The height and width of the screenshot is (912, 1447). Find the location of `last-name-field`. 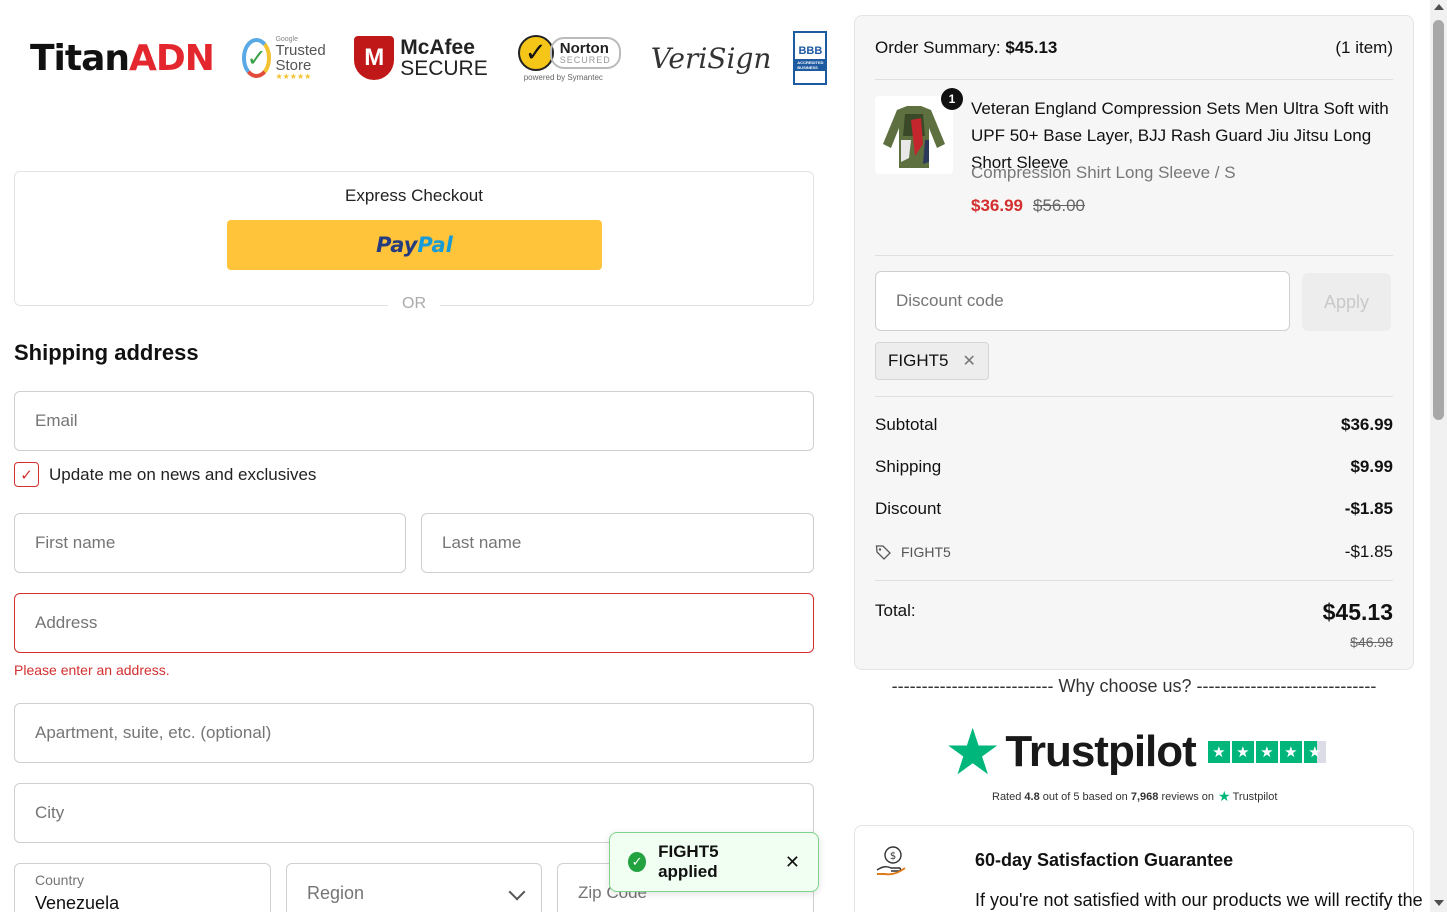

last-name-field is located at coordinates (617, 543).